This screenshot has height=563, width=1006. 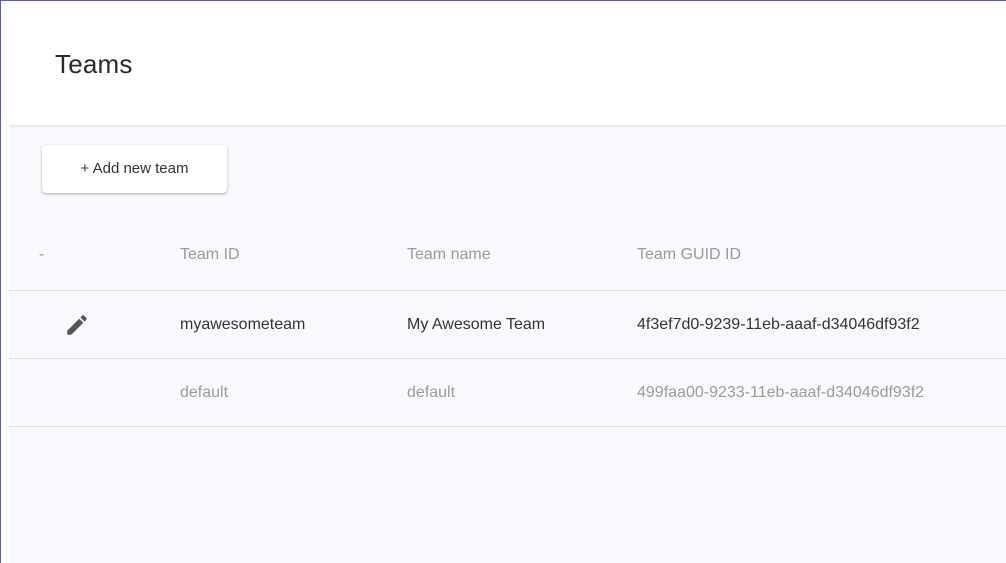 What do you see at coordinates (821, 255) in the screenshot?
I see `column-header-team-guid: Team GUID ID` at bounding box center [821, 255].